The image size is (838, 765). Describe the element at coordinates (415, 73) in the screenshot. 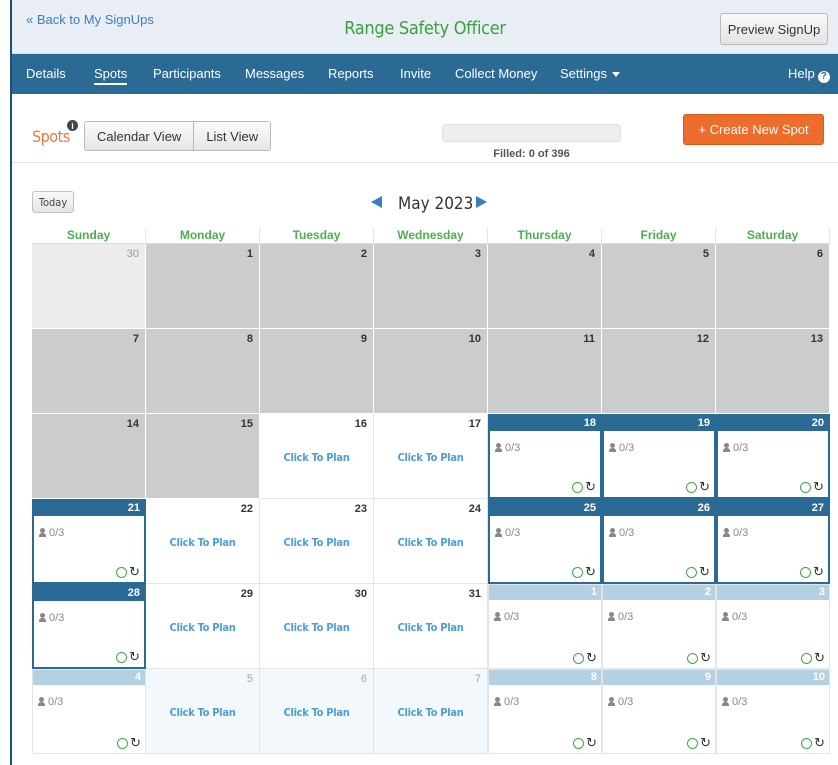

I see `nav-invite: Invite` at that location.